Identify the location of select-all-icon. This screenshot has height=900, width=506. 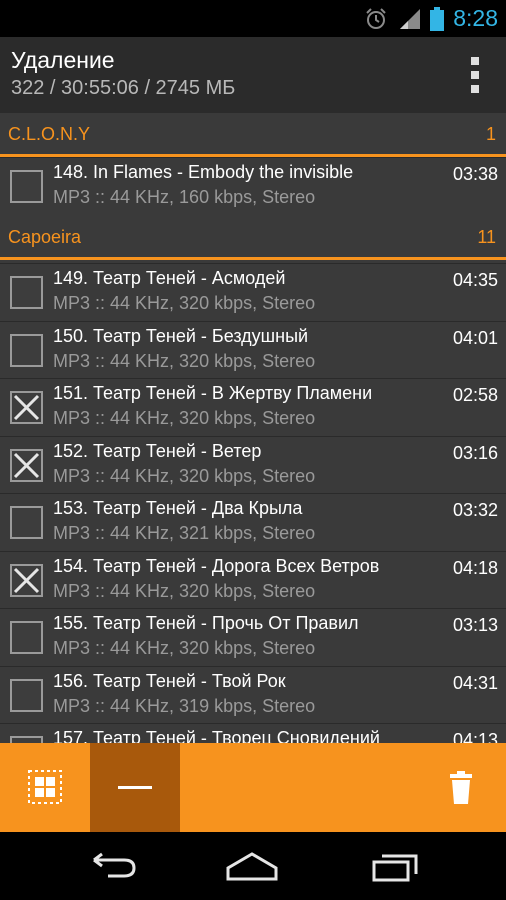
(45, 787).